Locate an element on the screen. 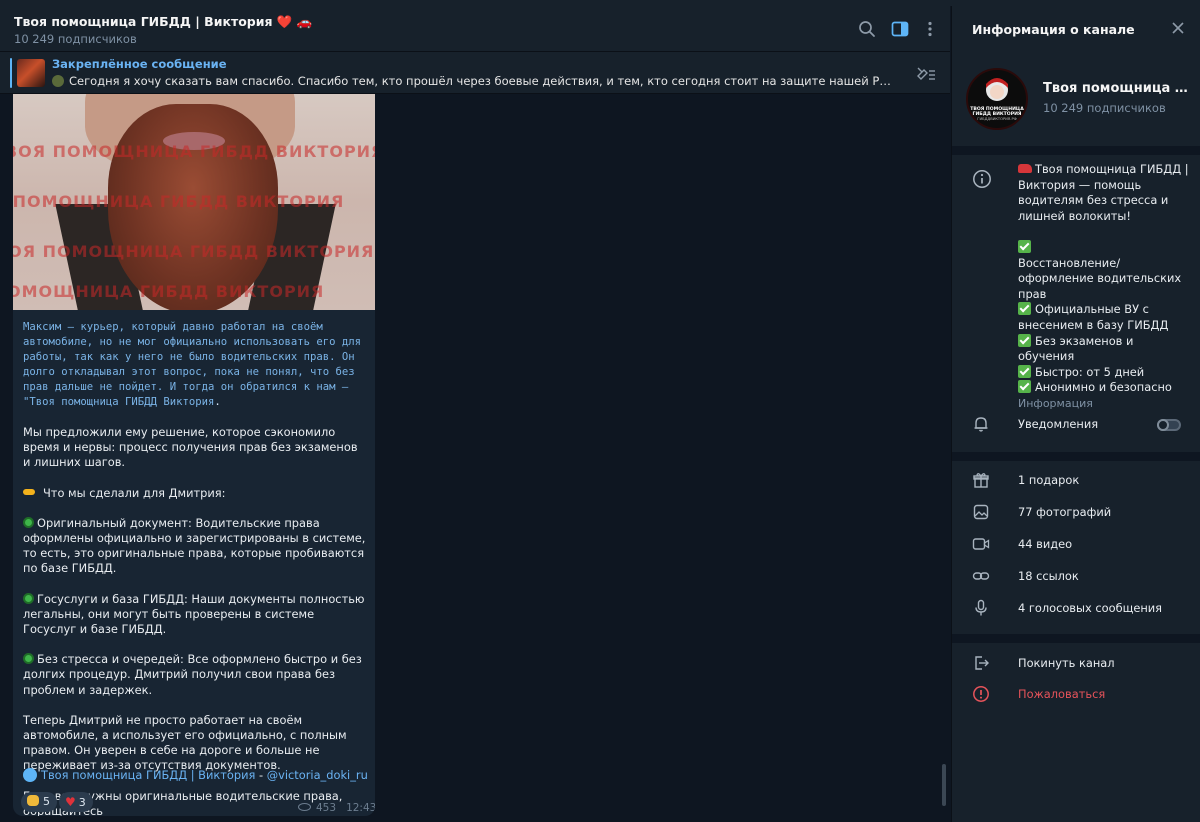 The height and width of the screenshot is (822, 1200). gift-icon is located at coordinates (981, 480).